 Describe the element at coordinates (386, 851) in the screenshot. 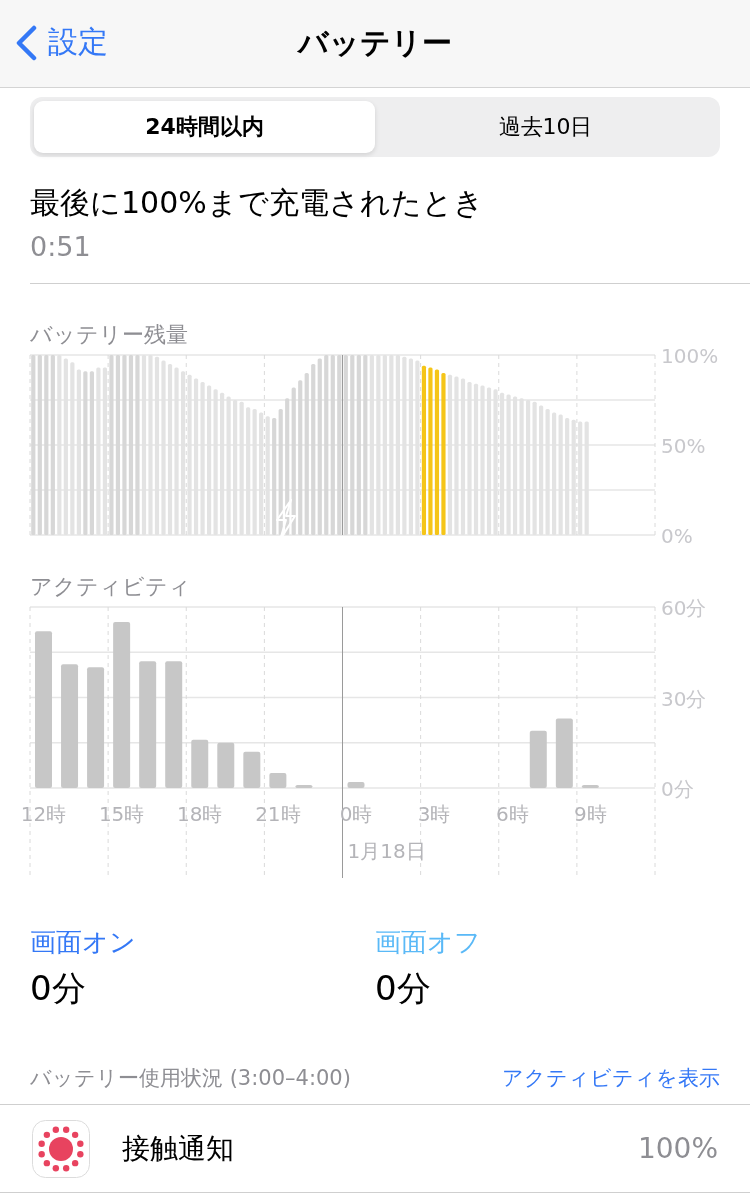

I see `date-label: 1月18日` at that location.